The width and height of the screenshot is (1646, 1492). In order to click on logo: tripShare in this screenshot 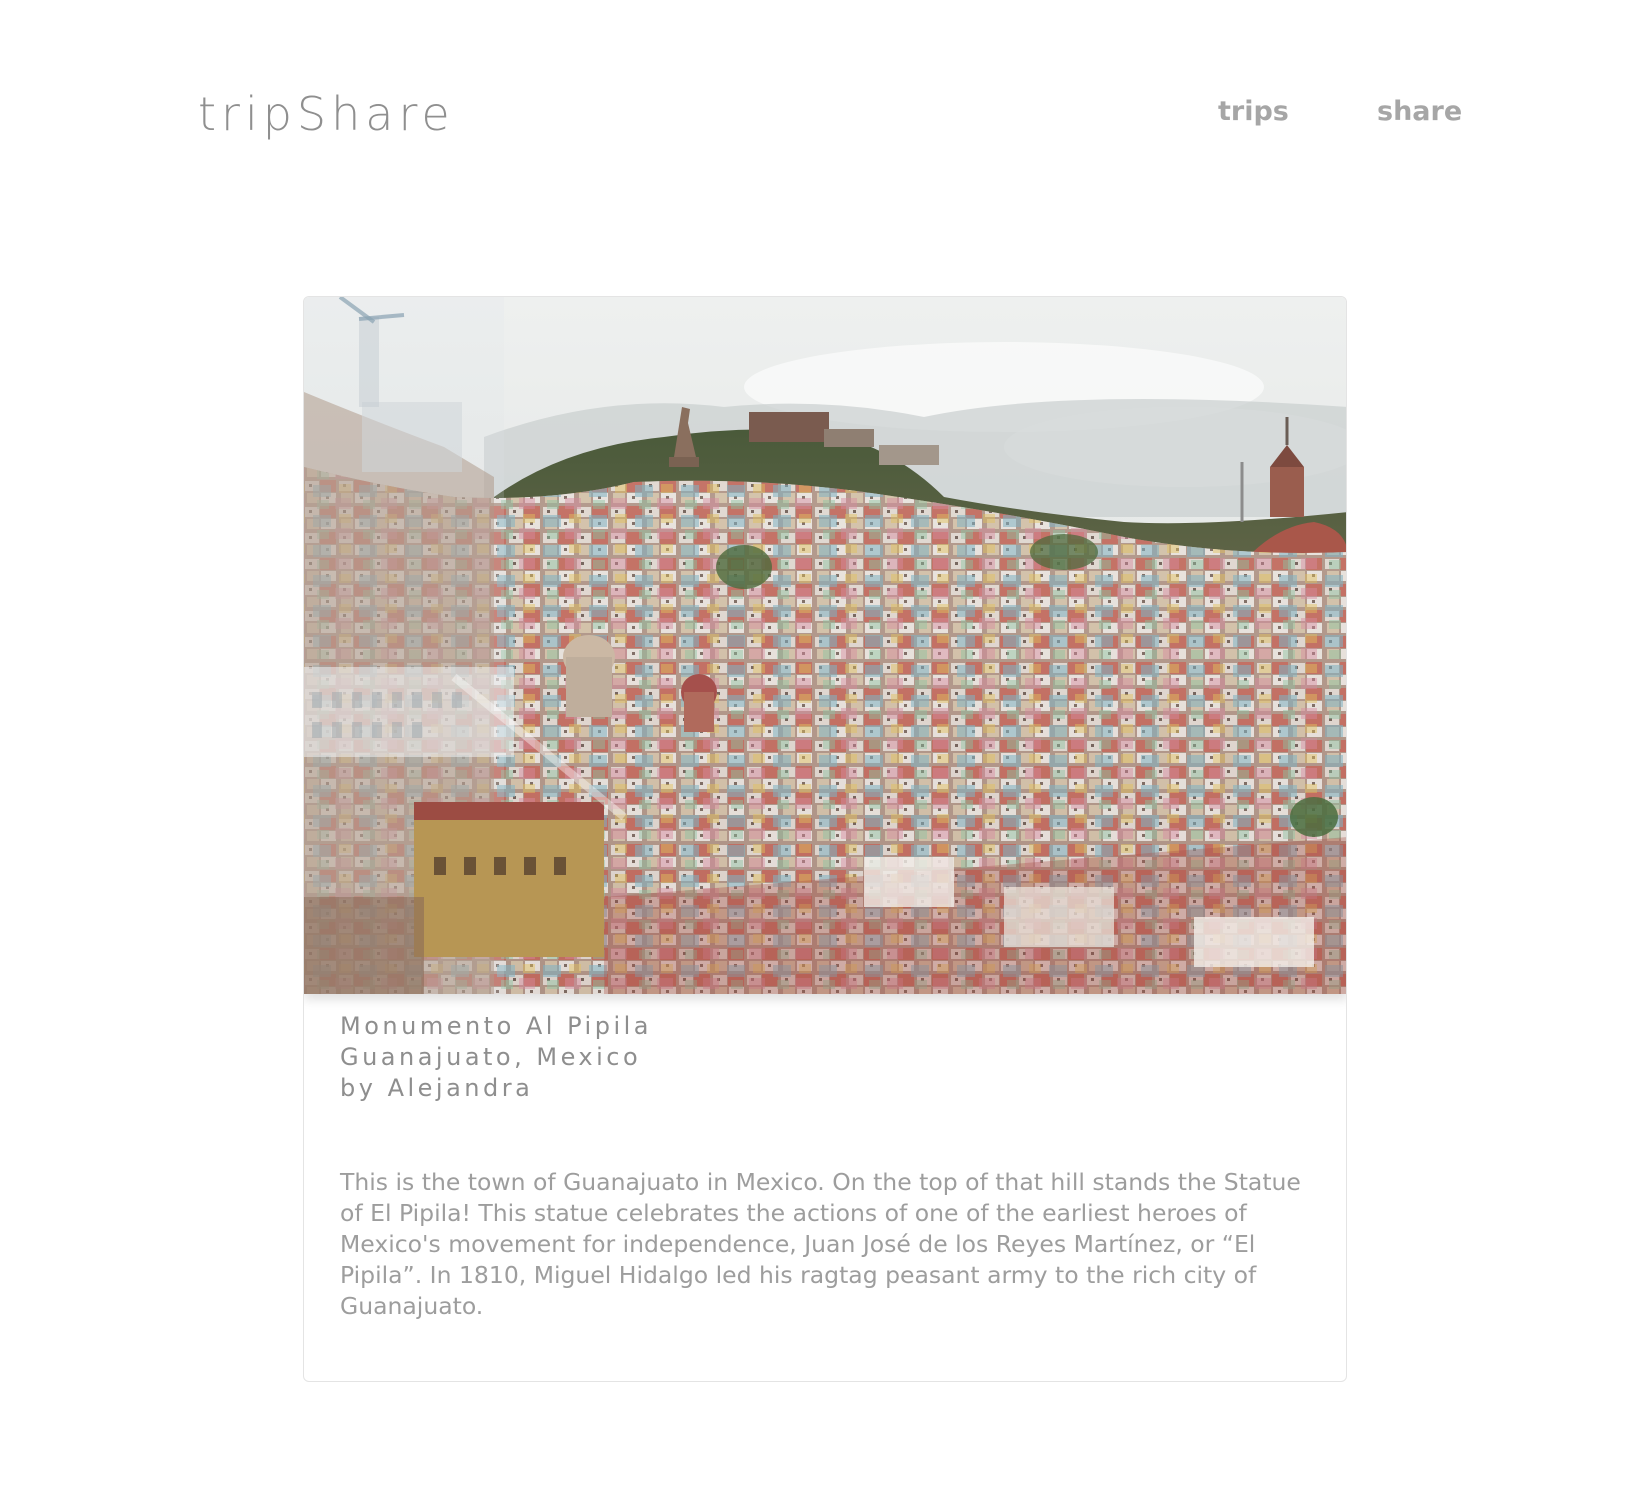, I will do `click(326, 114)`.